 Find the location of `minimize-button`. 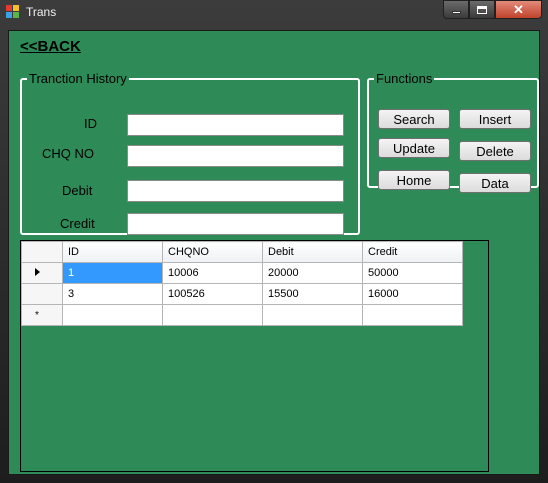

minimize-button is located at coordinates (456, 9).